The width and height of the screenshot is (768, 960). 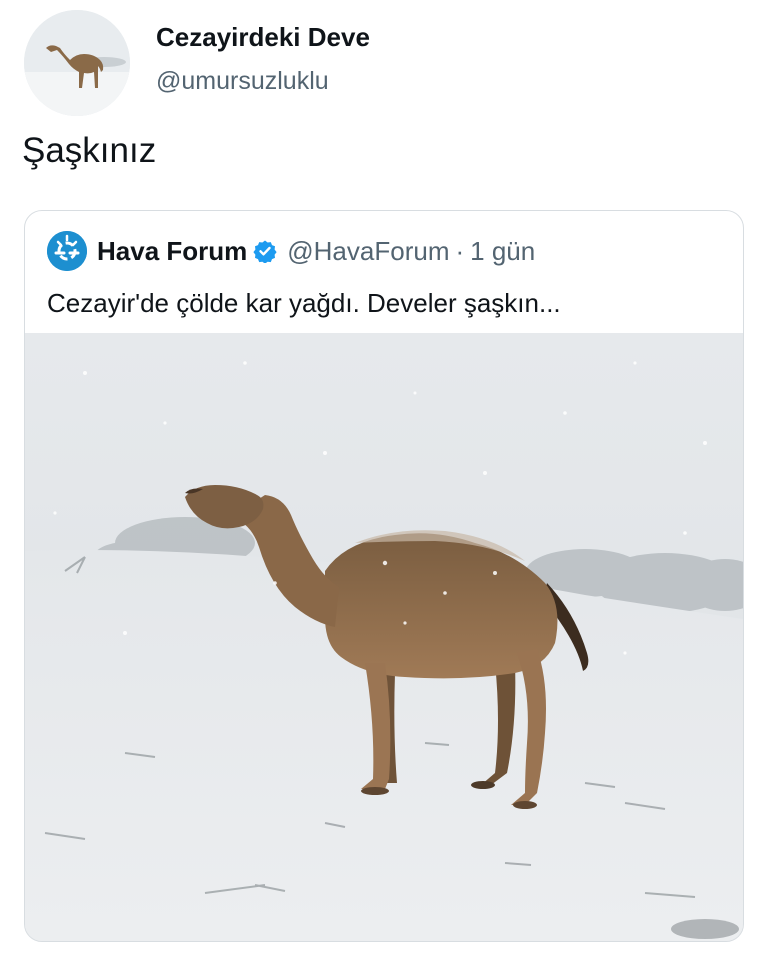 I want to click on author-avatar, so click(x=77, y=63).